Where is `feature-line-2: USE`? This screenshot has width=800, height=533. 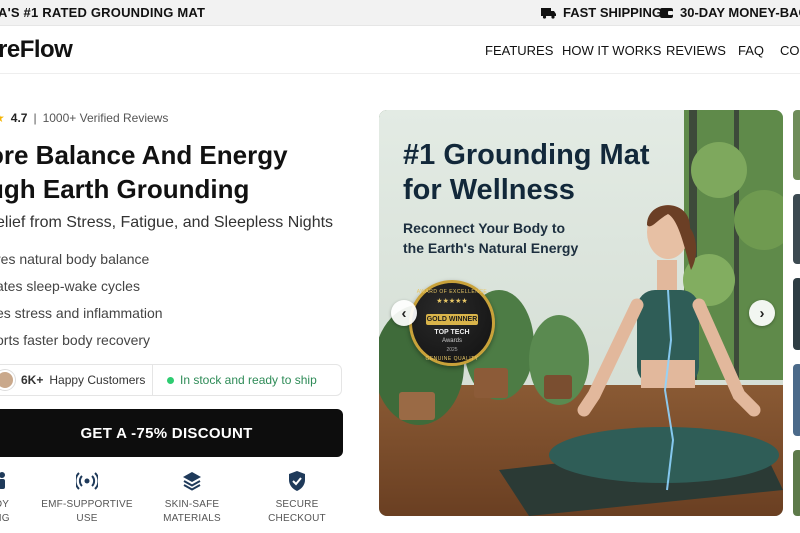
feature-line-2: USE is located at coordinates (87, 518).